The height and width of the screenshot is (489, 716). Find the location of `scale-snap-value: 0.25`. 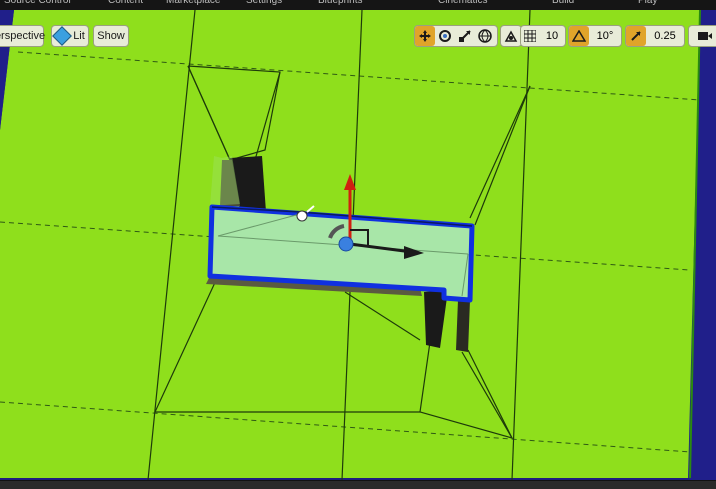

scale-snap-value: 0.25 is located at coordinates (665, 36).